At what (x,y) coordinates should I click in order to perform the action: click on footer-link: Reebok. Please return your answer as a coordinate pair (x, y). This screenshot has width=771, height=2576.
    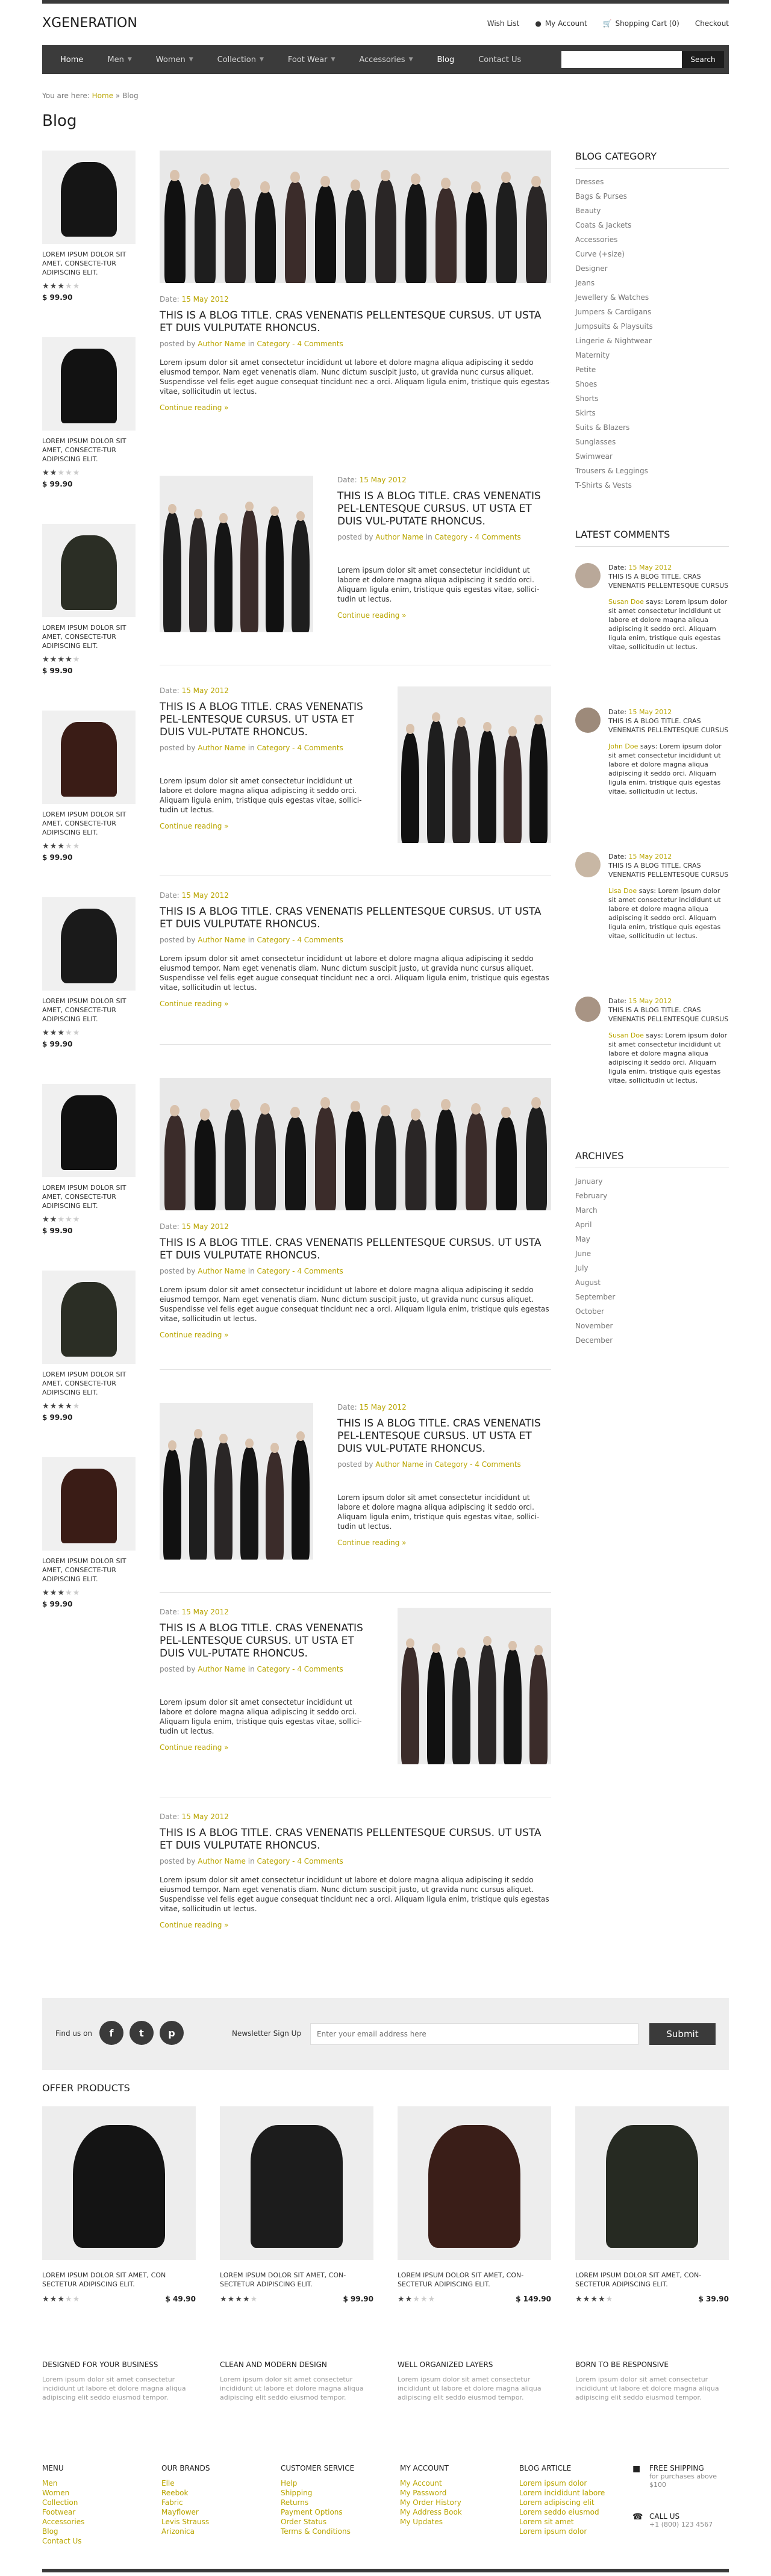
    Looking at the image, I should click on (212, 2493).